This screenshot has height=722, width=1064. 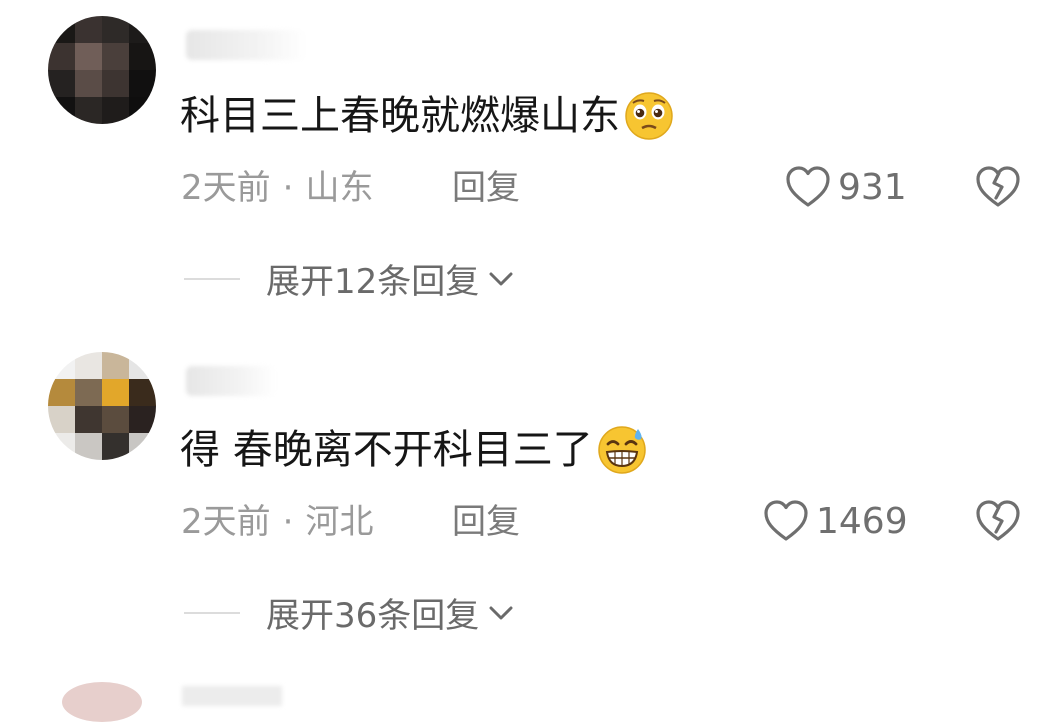 I want to click on comment-text: 科目三上春晚就燃爆山东, so click(x=427, y=116).